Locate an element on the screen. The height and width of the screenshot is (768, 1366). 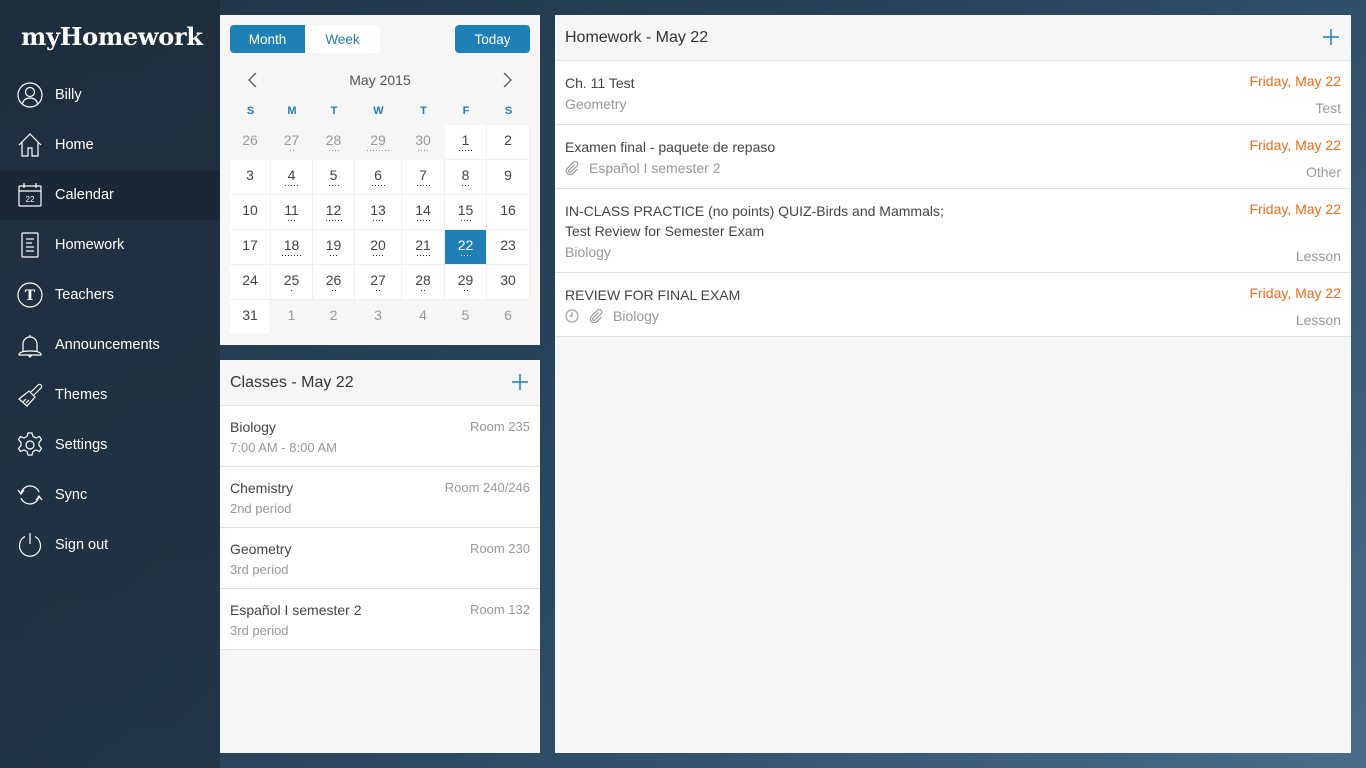
sidebar-item-signout: Sign out is located at coordinates (110, 545).